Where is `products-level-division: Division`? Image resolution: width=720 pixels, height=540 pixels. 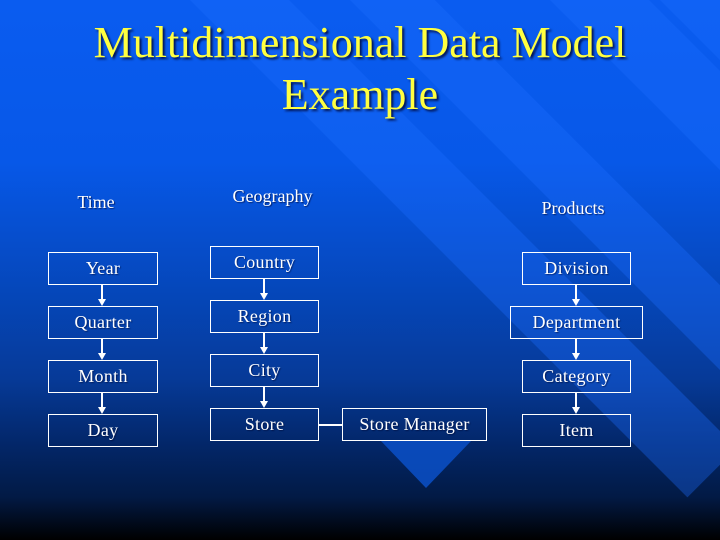 products-level-division: Division is located at coordinates (576, 268).